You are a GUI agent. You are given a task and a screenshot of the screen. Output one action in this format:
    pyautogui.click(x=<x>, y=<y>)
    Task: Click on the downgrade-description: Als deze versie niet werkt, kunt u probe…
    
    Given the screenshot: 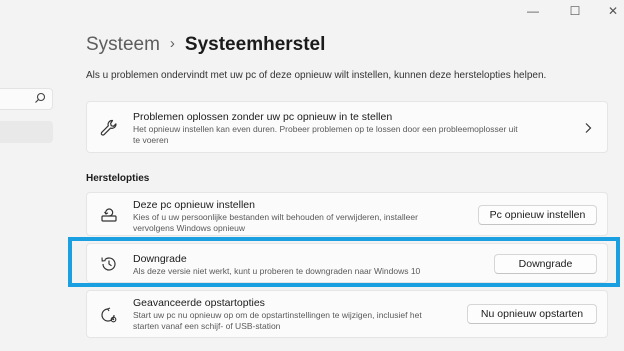 What is the action you would take?
    pyautogui.click(x=277, y=271)
    